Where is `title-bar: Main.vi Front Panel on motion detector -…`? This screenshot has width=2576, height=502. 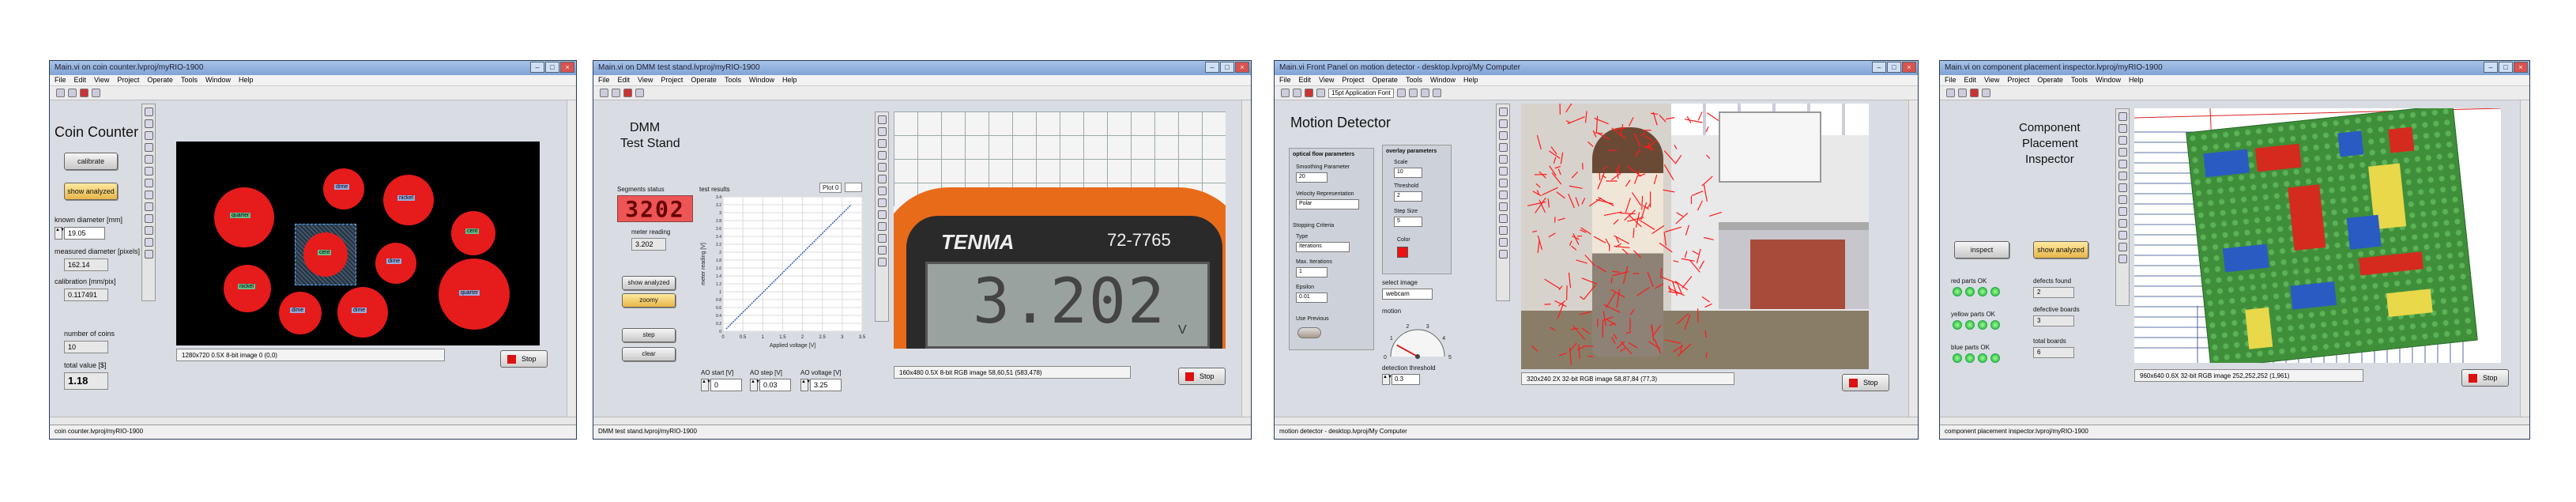 title-bar: Main.vi Front Panel on motion detector -… is located at coordinates (1596, 68).